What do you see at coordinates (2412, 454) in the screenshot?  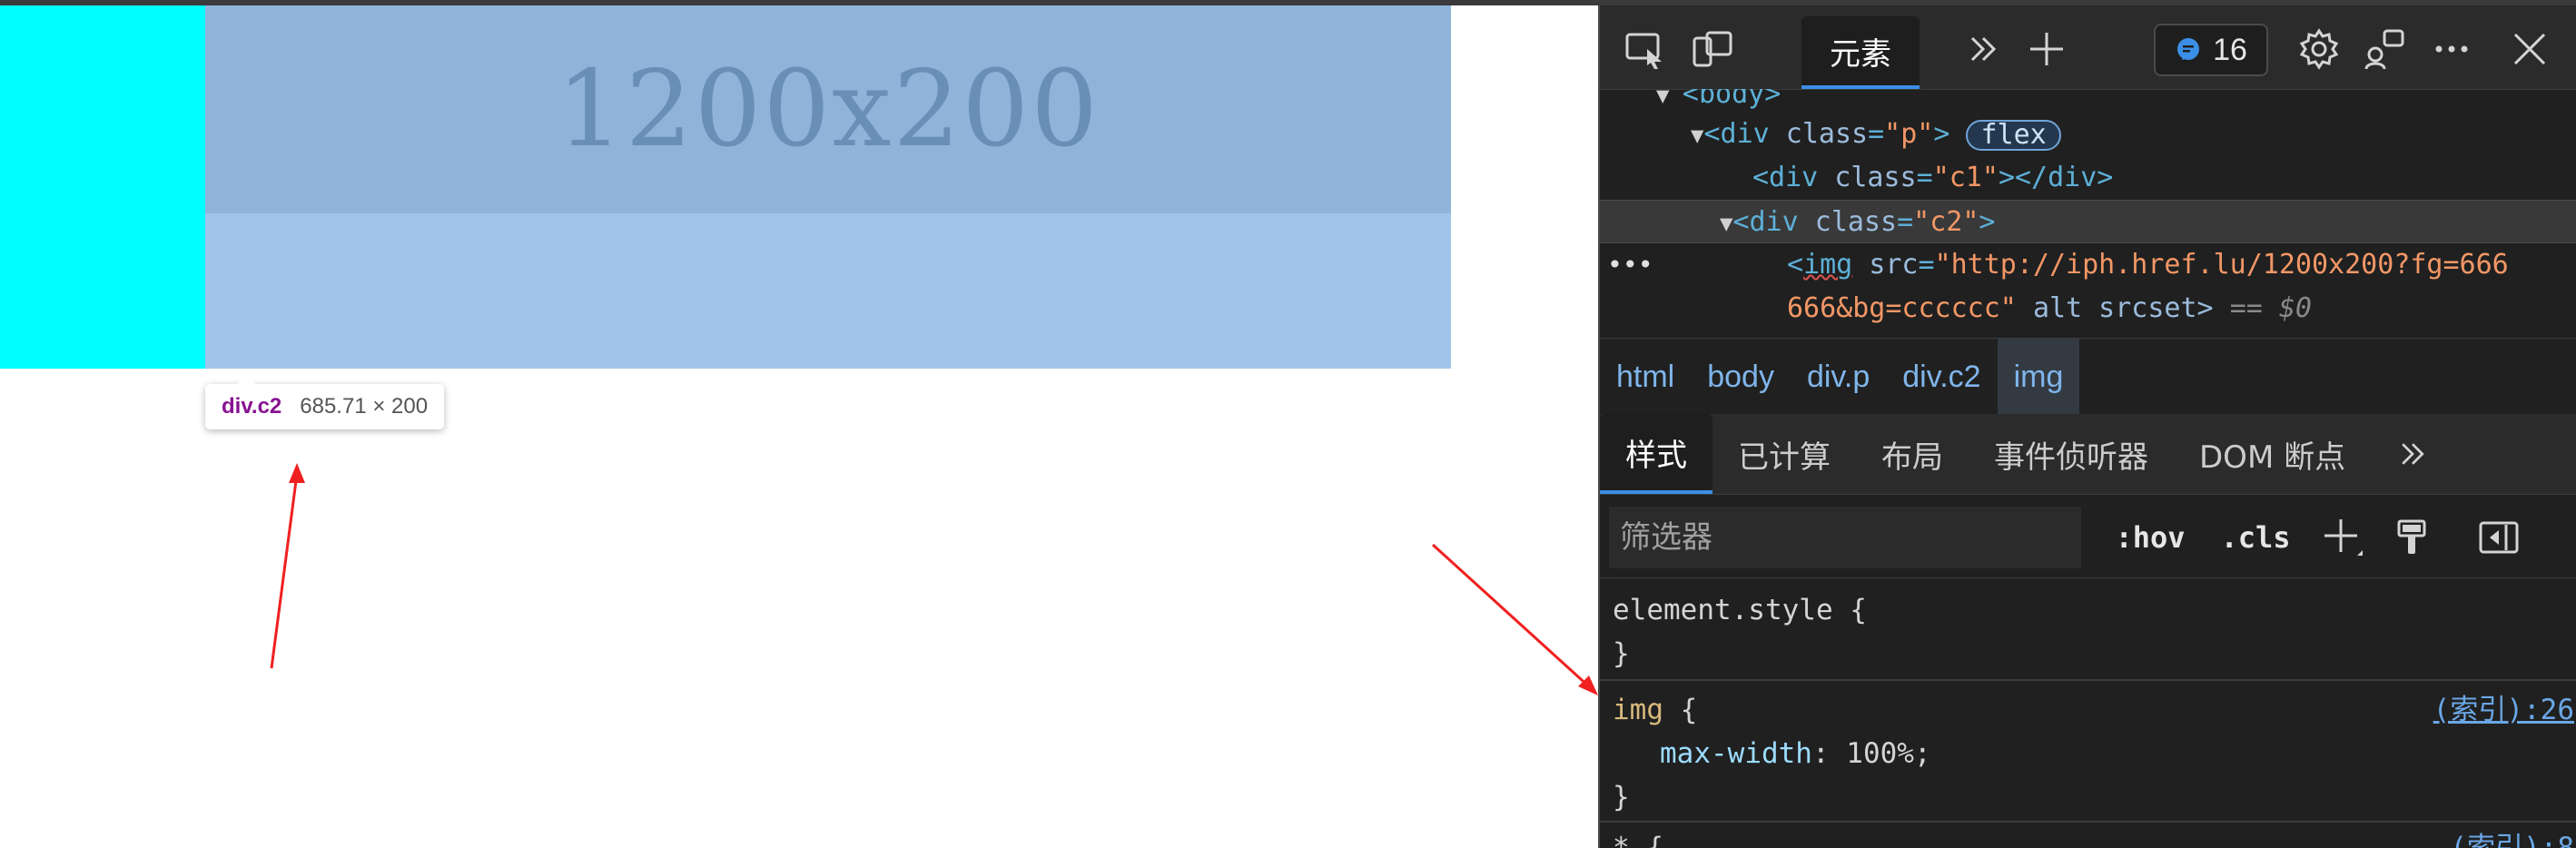 I see `more-panel-tabs-icon` at bounding box center [2412, 454].